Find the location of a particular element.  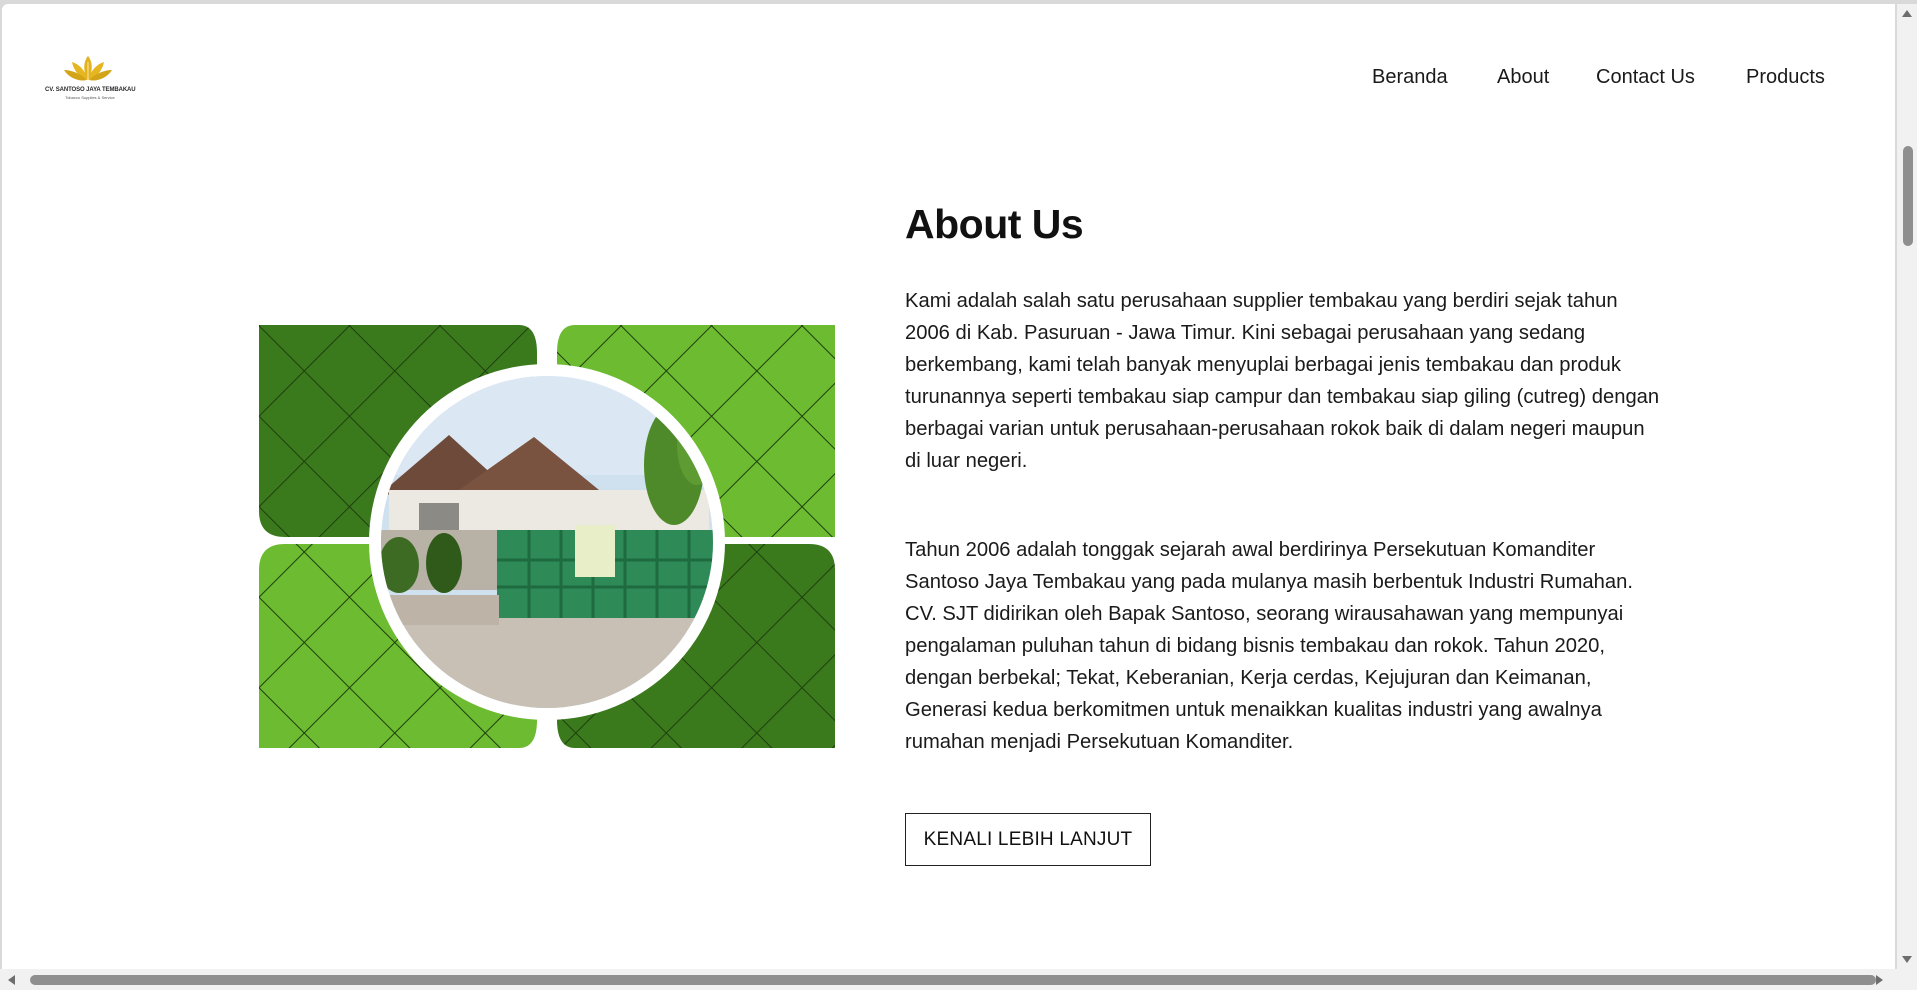

scroll-left-icon is located at coordinates (11, 980).